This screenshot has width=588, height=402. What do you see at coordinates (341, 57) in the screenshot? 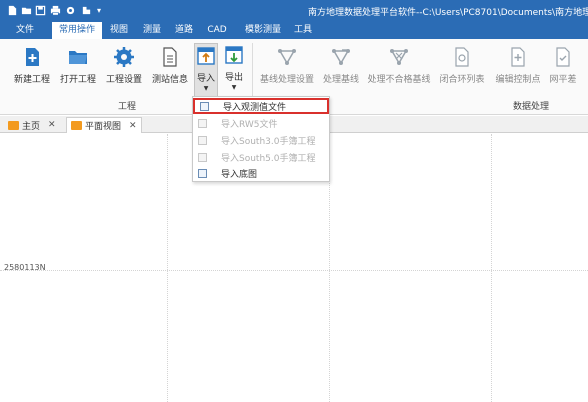
I see `process-baseline-icon` at bounding box center [341, 57].